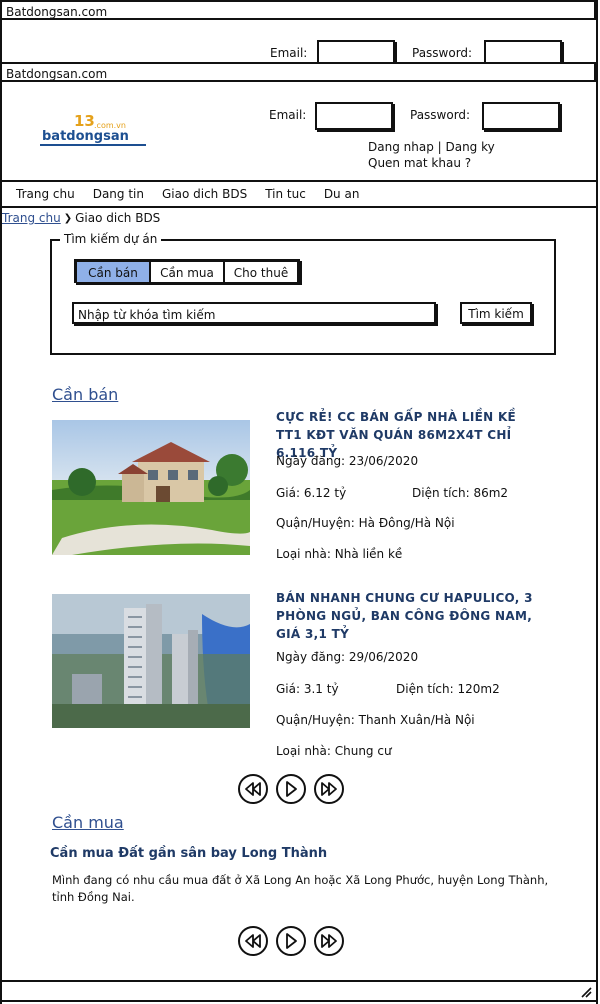 This screenshot has height=1004, width=600. What do you see at coordinates (523, 51) in the screenshot?
I see `bg-password-field` at bounding box center [523, 51].